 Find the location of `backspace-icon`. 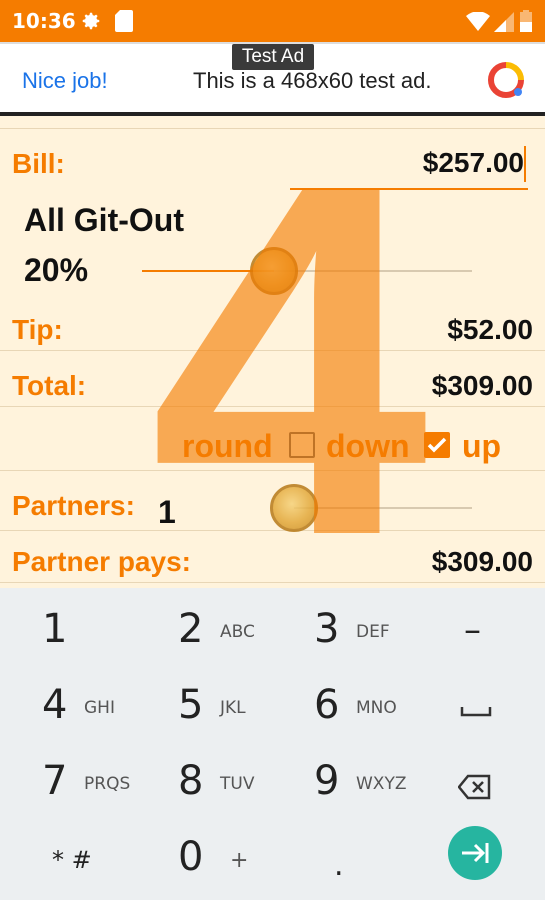

backspace-icon is located at coordinates (474, 787).